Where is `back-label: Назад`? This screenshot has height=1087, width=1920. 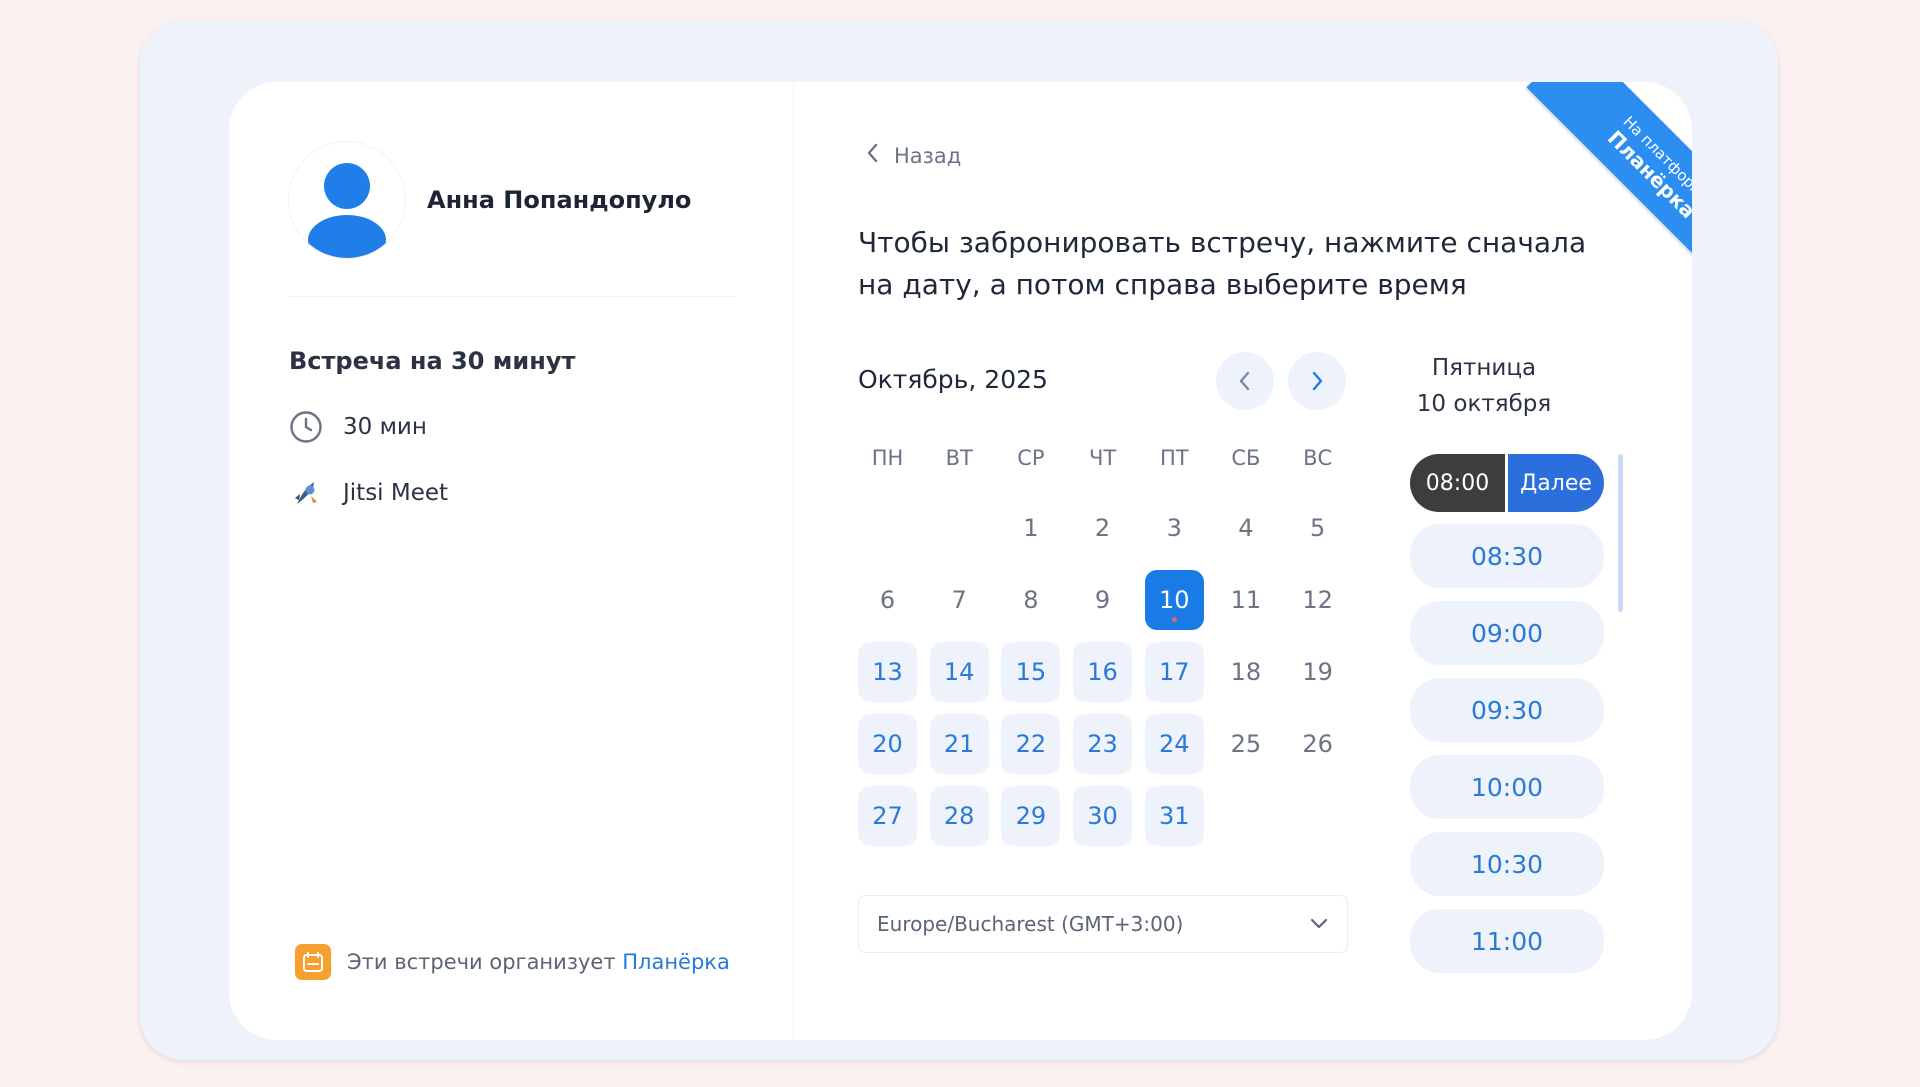
back-label: Назад is located at coordinates (928, 155).